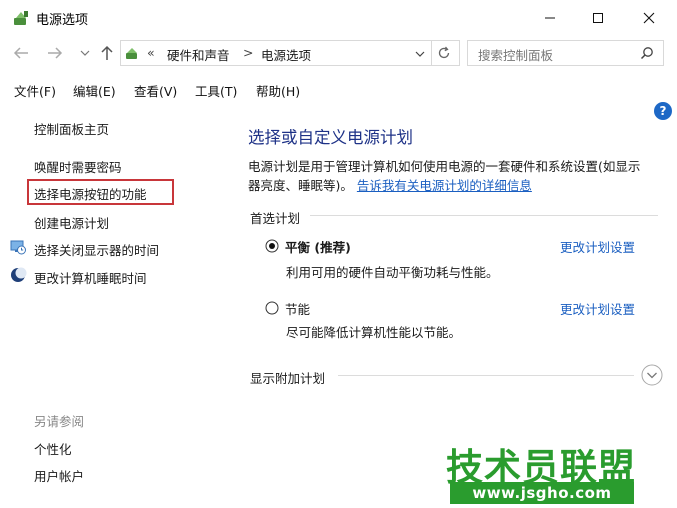 Image resolution: width=677 pixels, height=508 pixels. I want to click on close-button, so click(649, 18).